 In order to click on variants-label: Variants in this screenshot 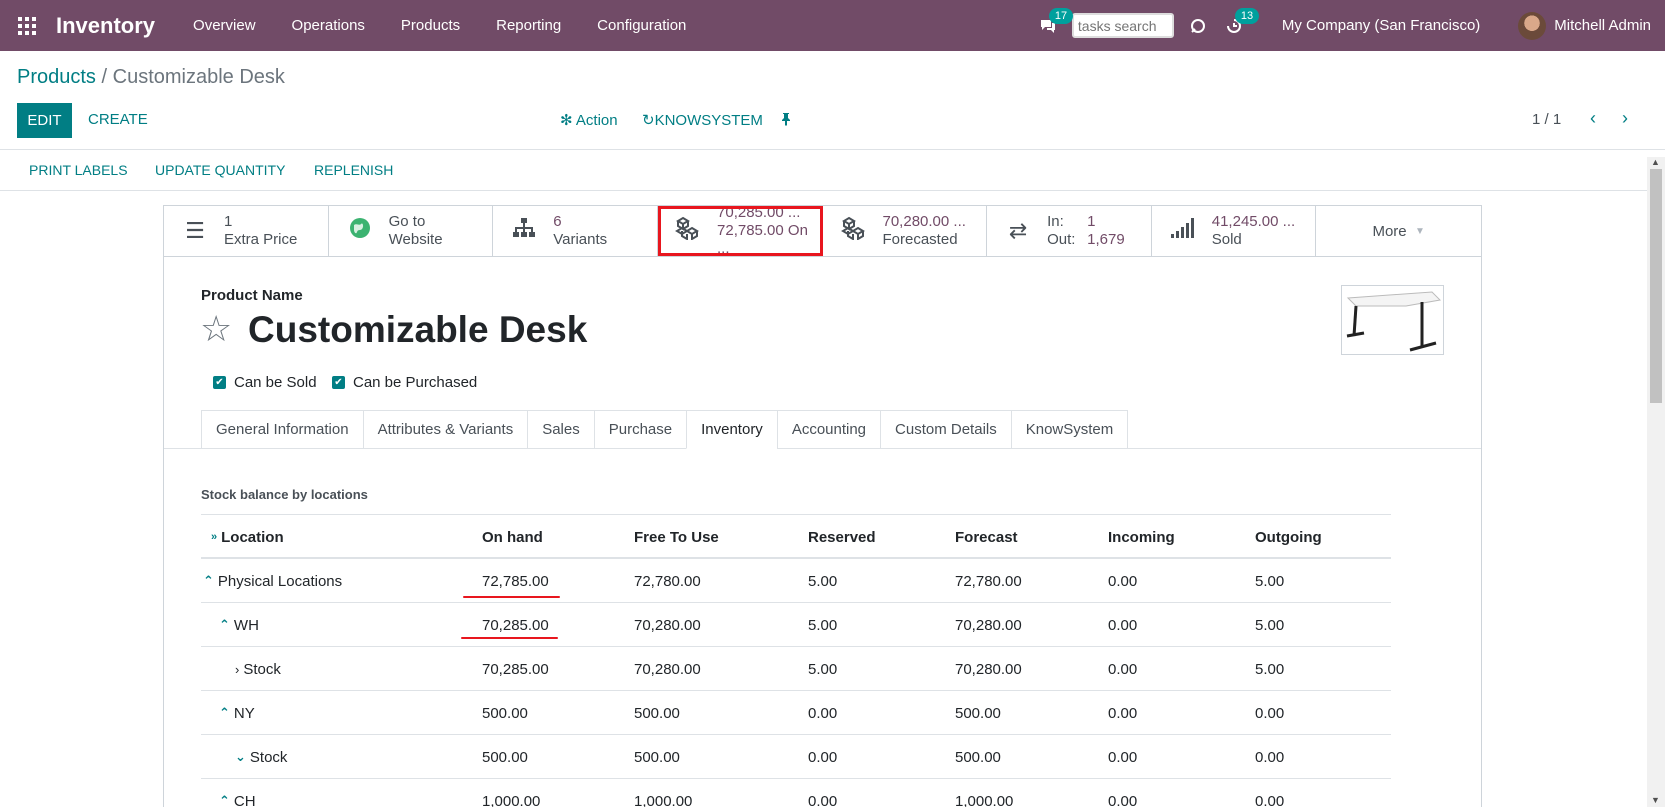, I will do `click(580, 239)`.